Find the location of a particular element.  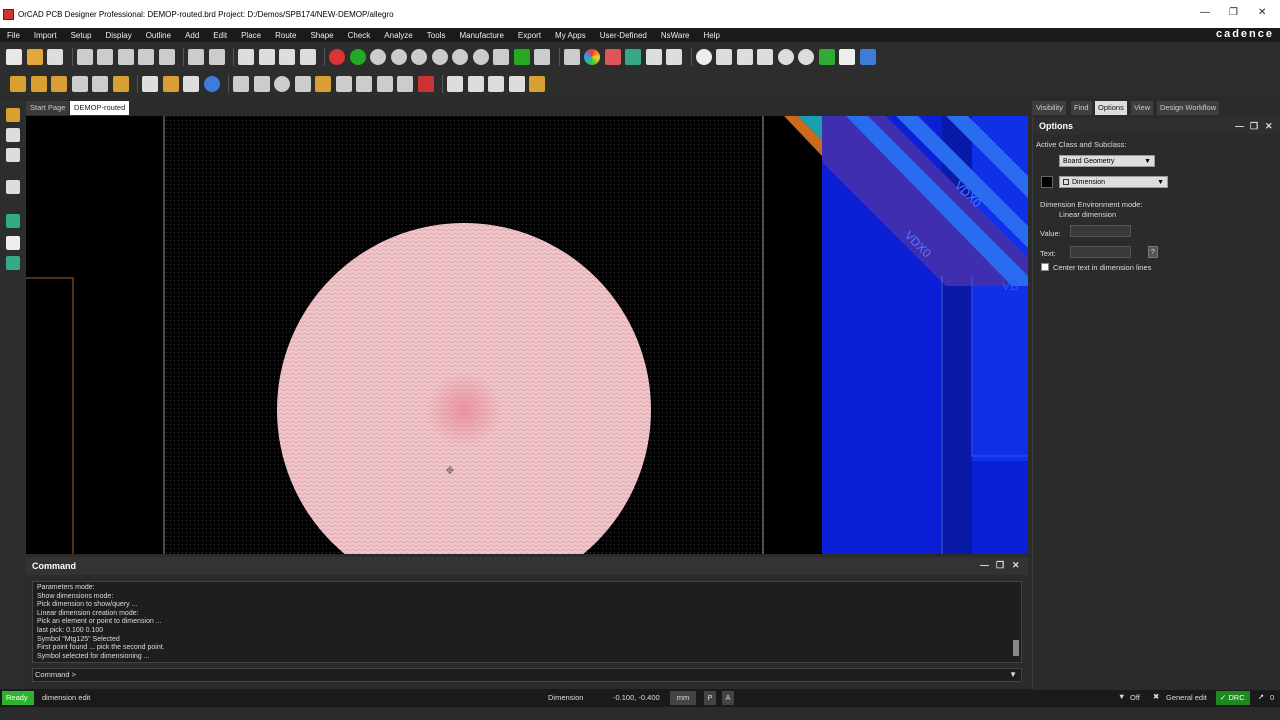

restore-icon: ❐ is located at coordinates (1233, 12).